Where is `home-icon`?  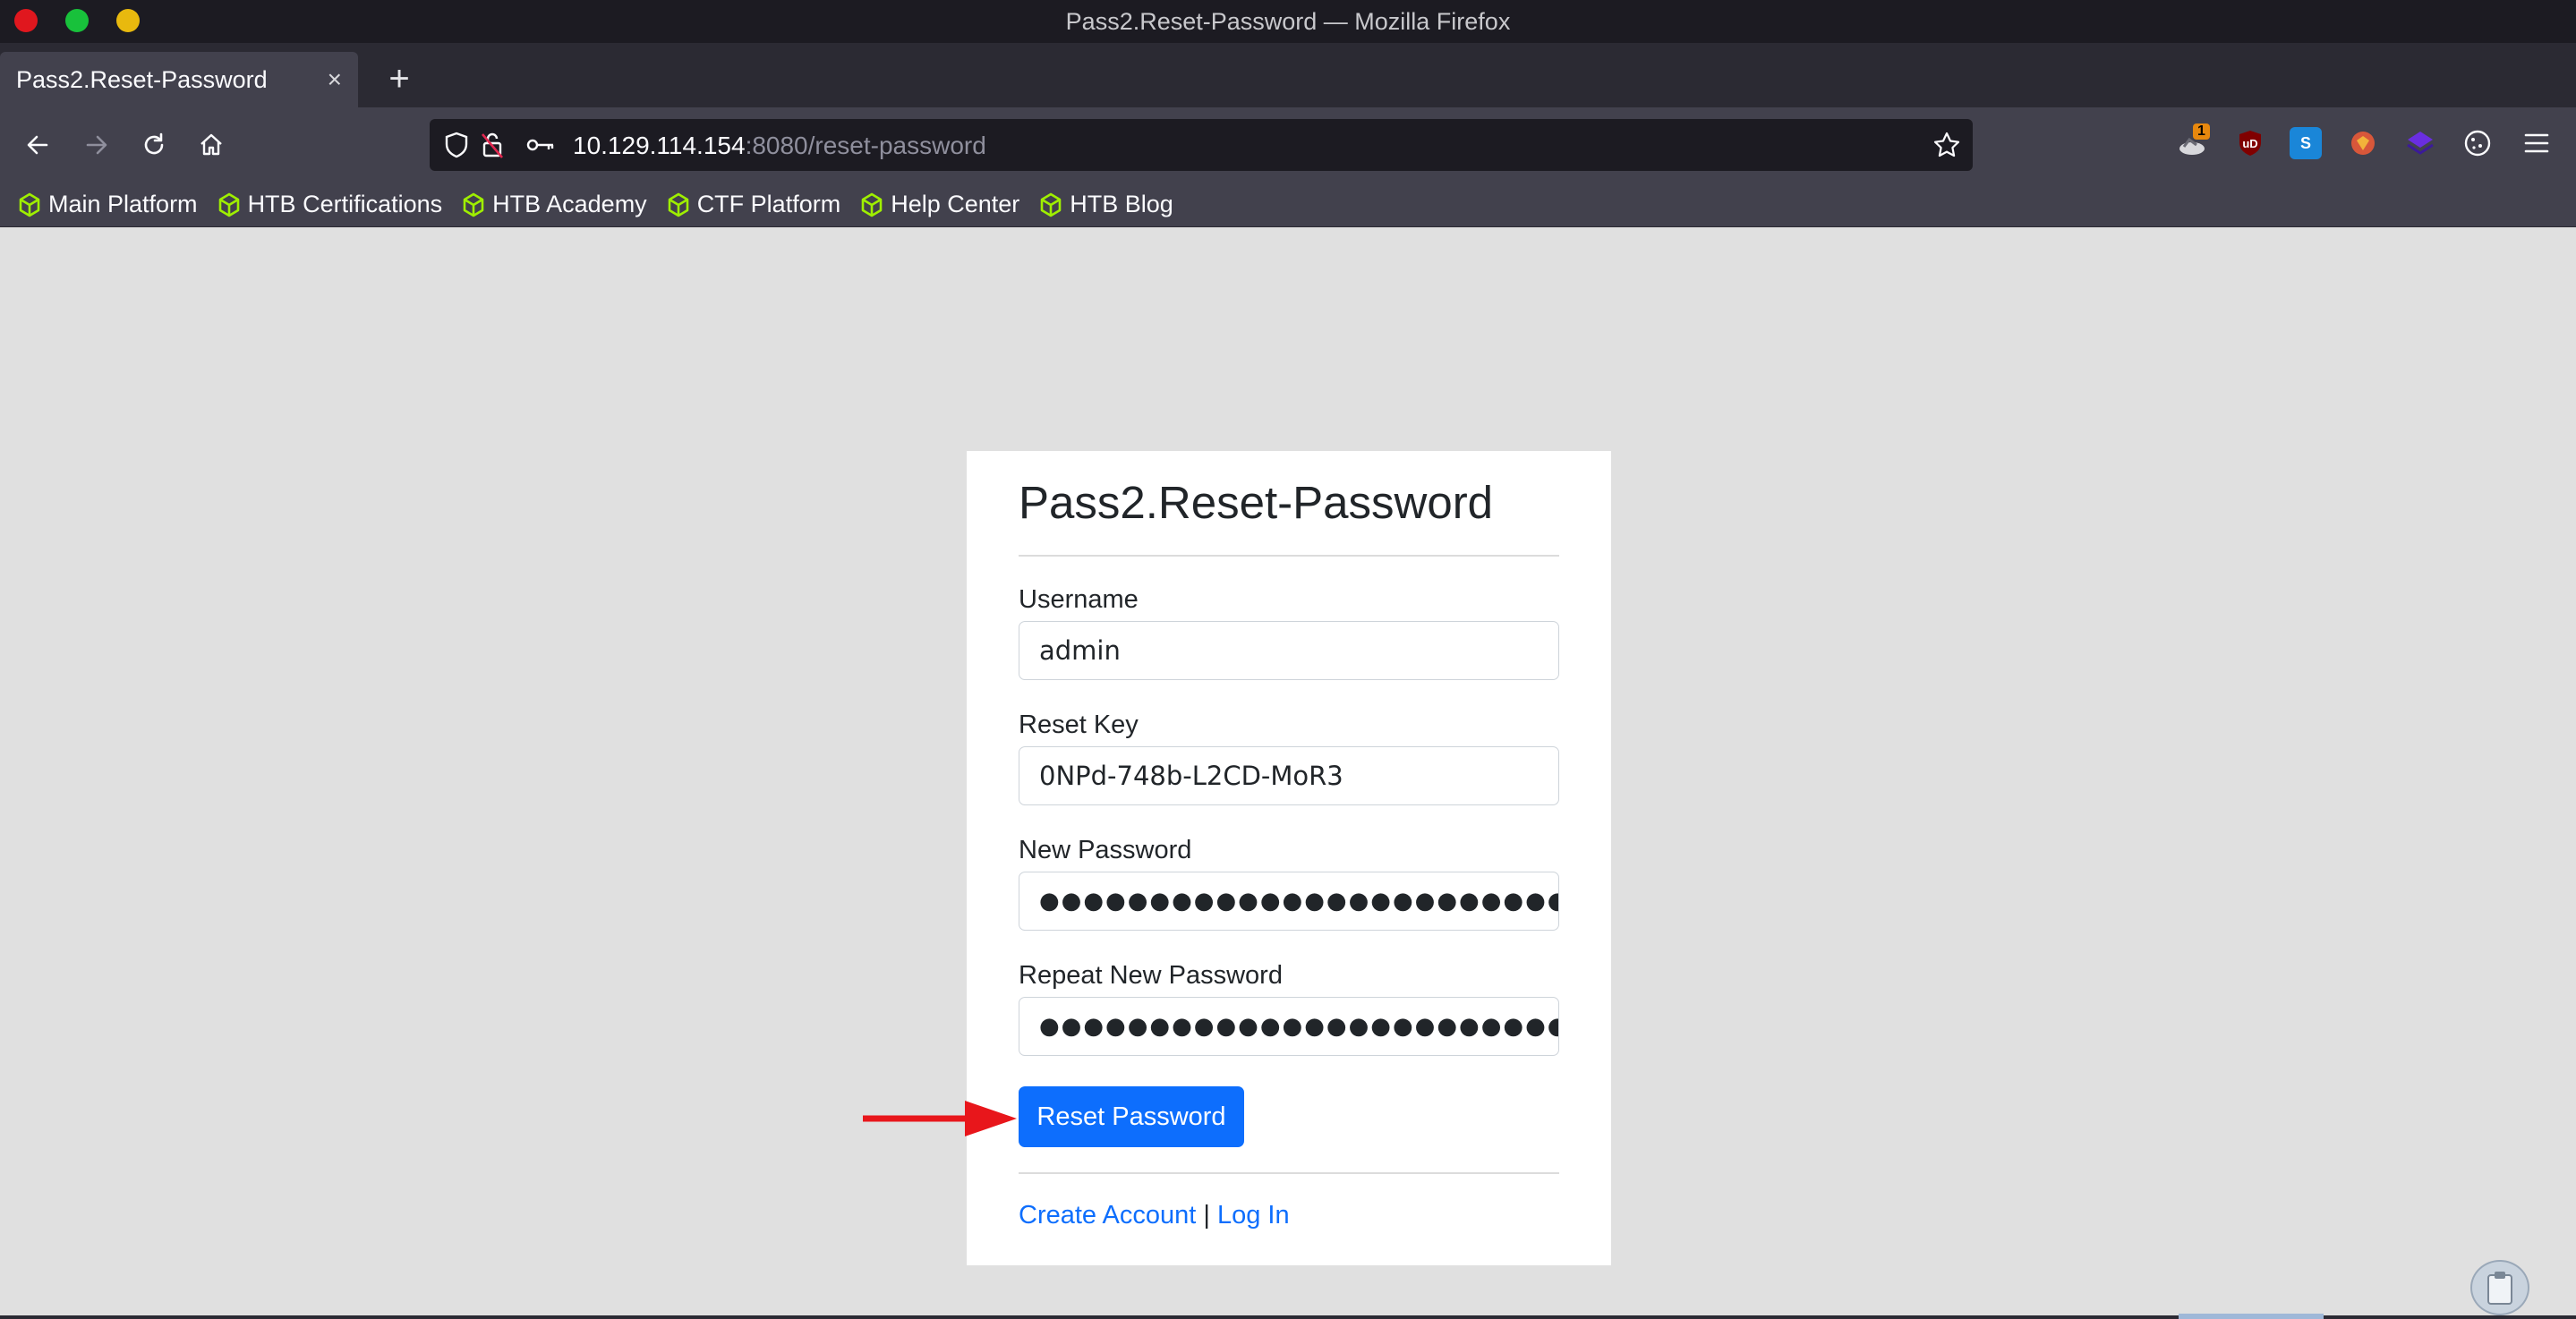 home-icon is located at coordinates (211, 145).